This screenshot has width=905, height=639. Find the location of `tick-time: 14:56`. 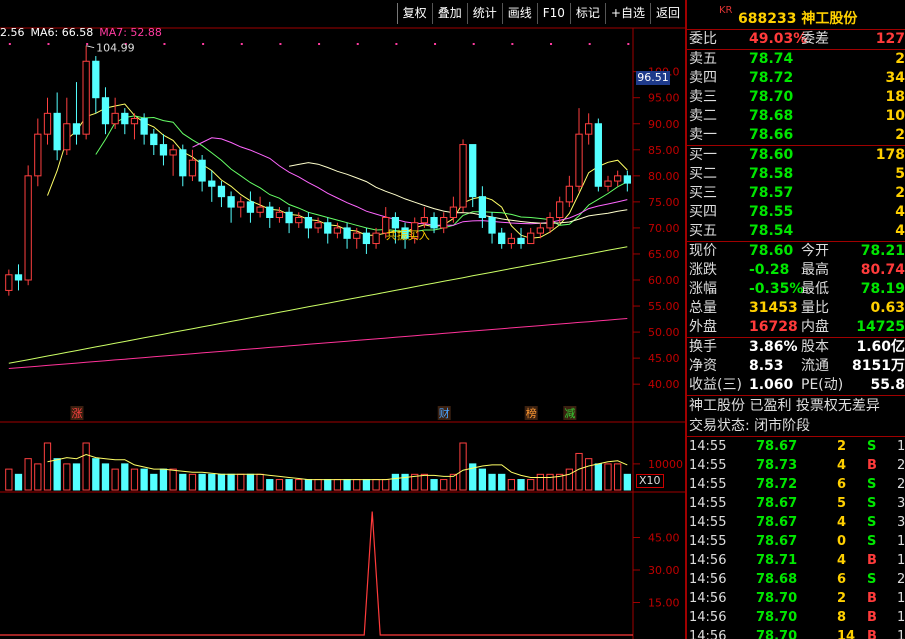

tick-time: 14:56 is located at coordinates (708, 634).